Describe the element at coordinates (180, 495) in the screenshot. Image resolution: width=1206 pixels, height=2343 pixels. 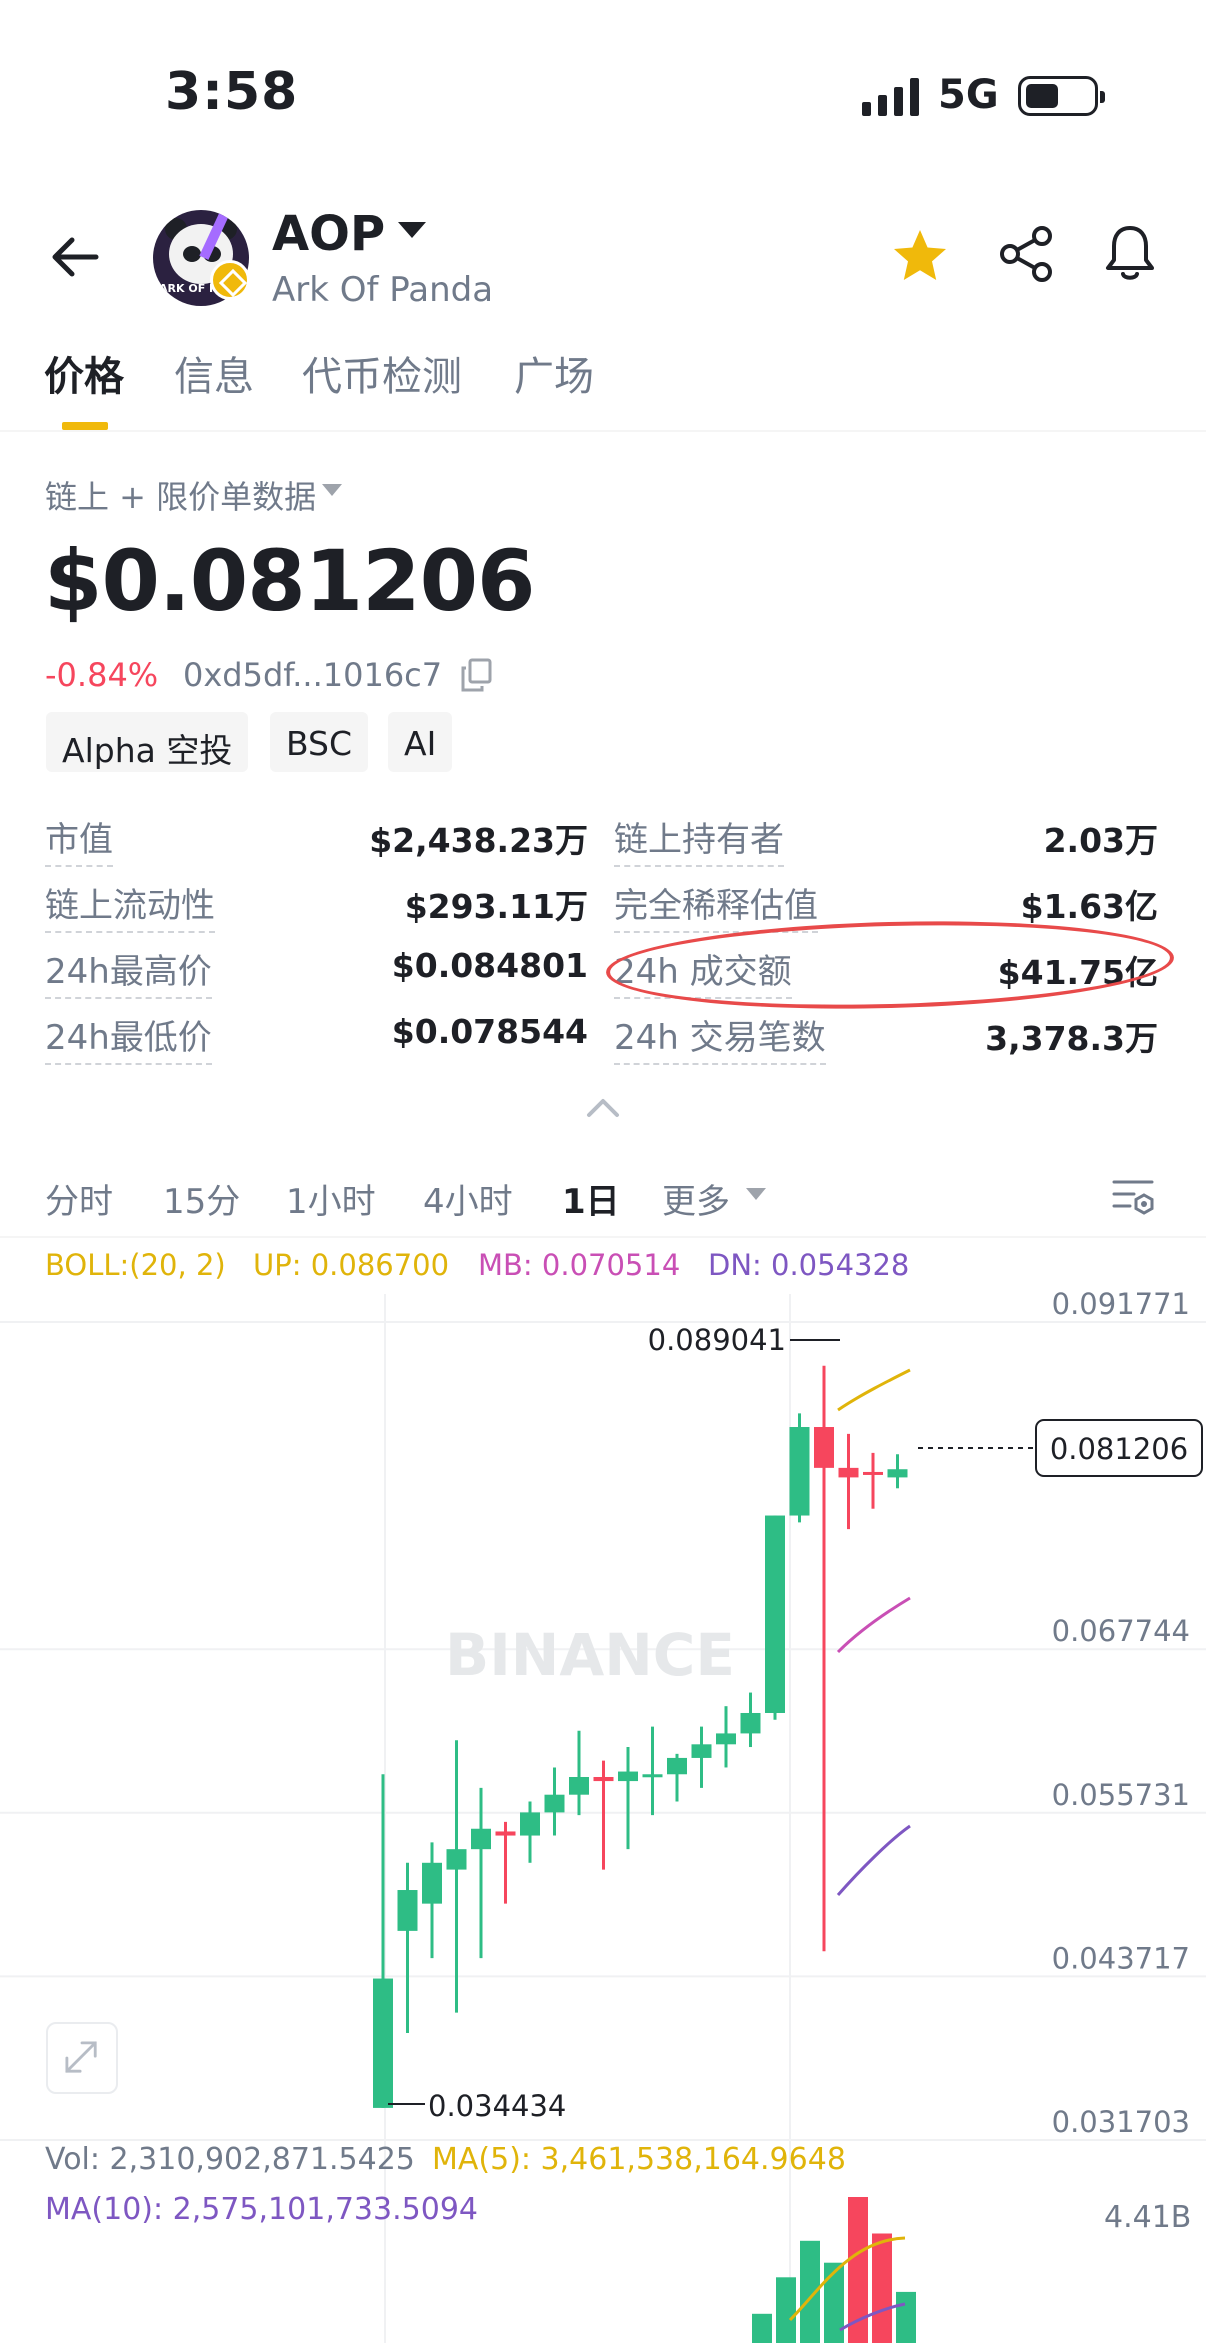
I see `data-source-selector: 链上 + 限价单数据` at that location.